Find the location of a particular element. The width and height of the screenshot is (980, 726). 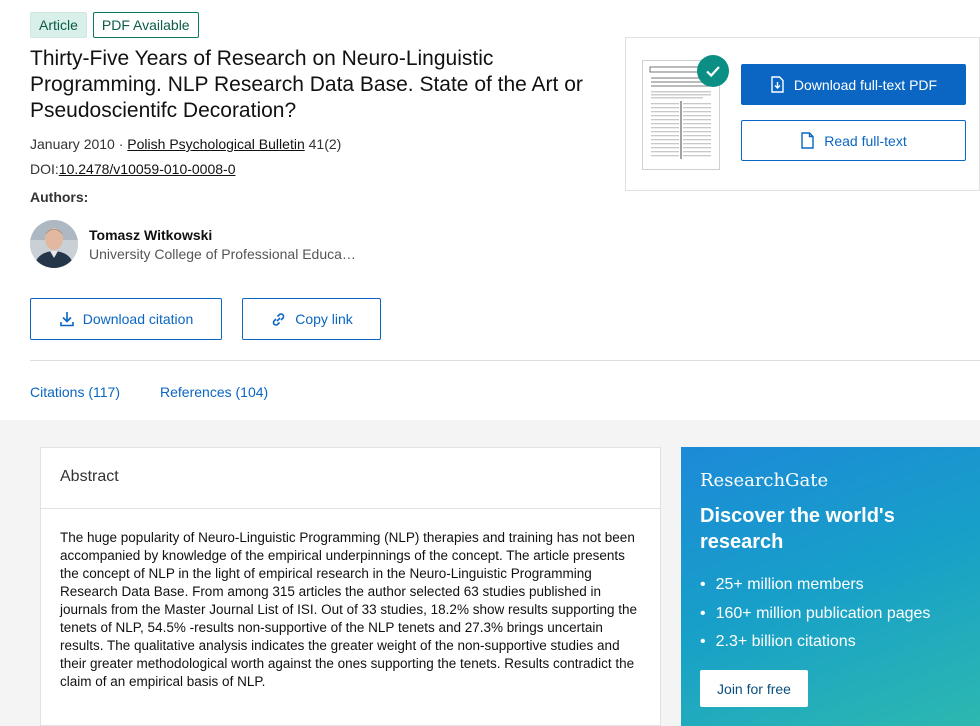

read-fulltext-button: Read full-text is located at coordinates (853, 140).